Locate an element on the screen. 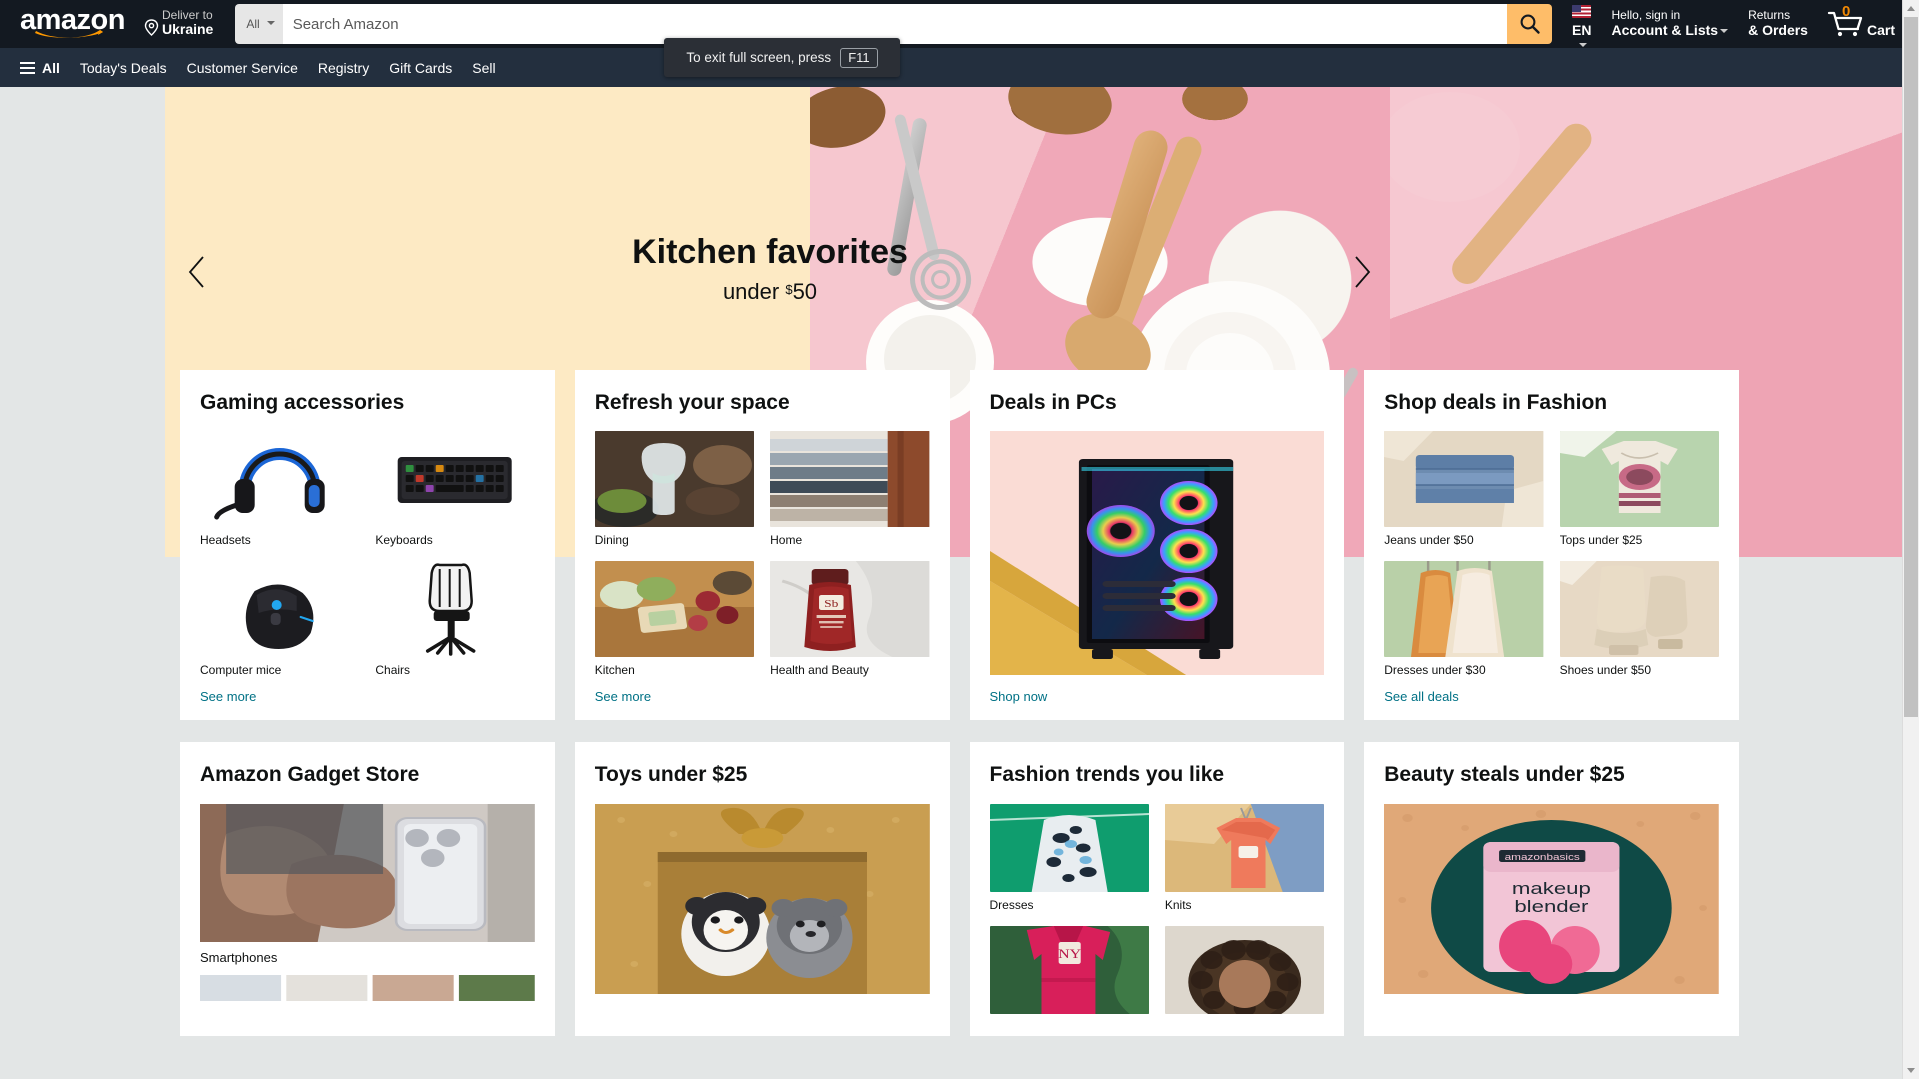 The image size is (1919, 1079). shoes-photo is located at coordinates (1639, 609).